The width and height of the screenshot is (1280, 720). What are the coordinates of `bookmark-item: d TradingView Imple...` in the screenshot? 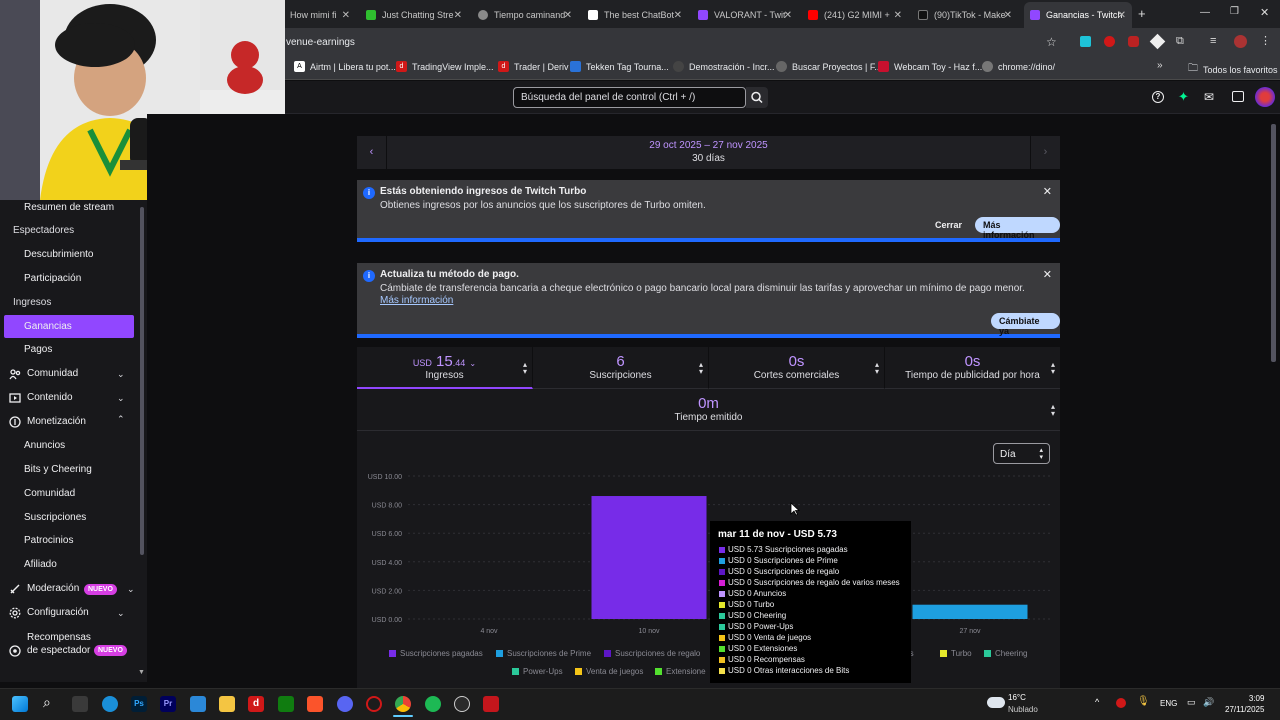 It's located at (445, 66).